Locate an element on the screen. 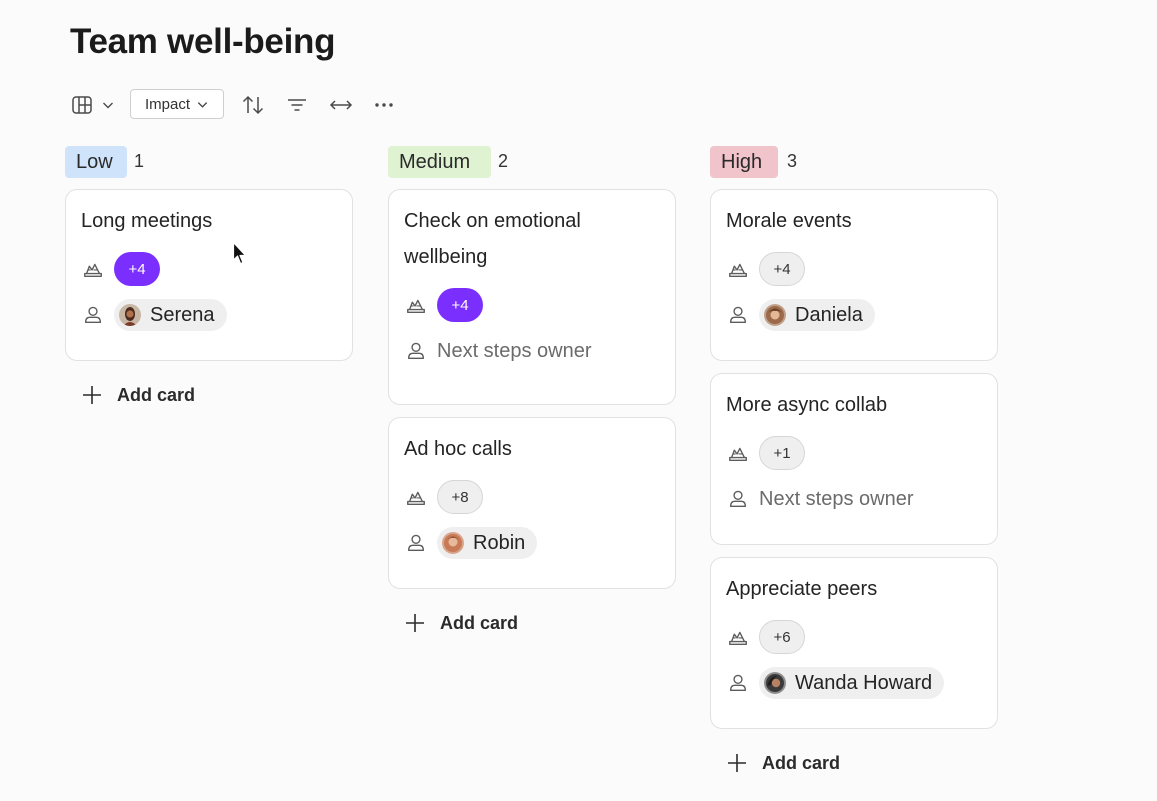  owner-chip: Robin is located at coordinates (487, 543).